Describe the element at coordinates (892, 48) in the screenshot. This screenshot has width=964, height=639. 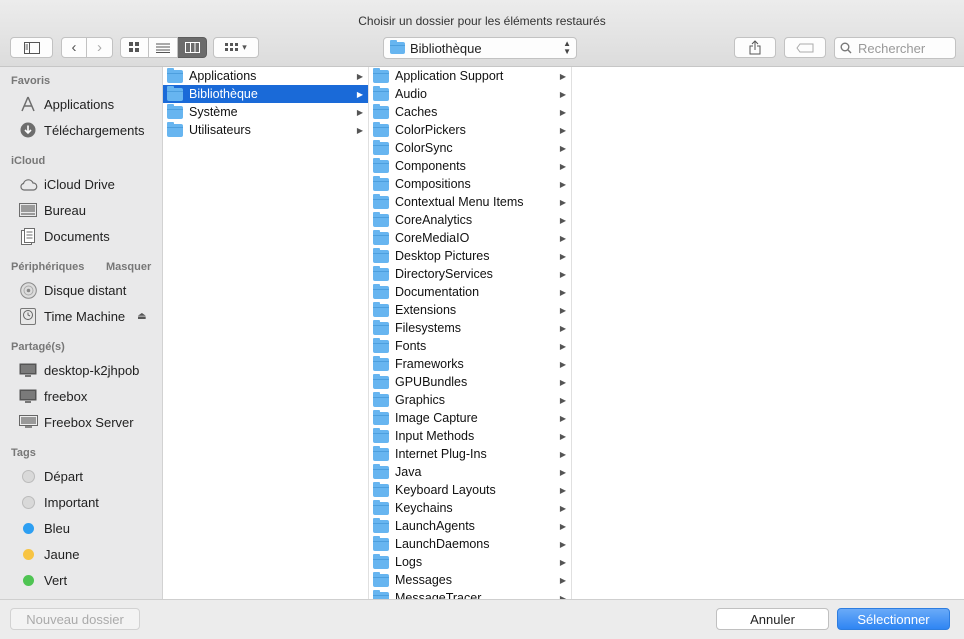
I see `search-placeholder: Rechercher` at that location.